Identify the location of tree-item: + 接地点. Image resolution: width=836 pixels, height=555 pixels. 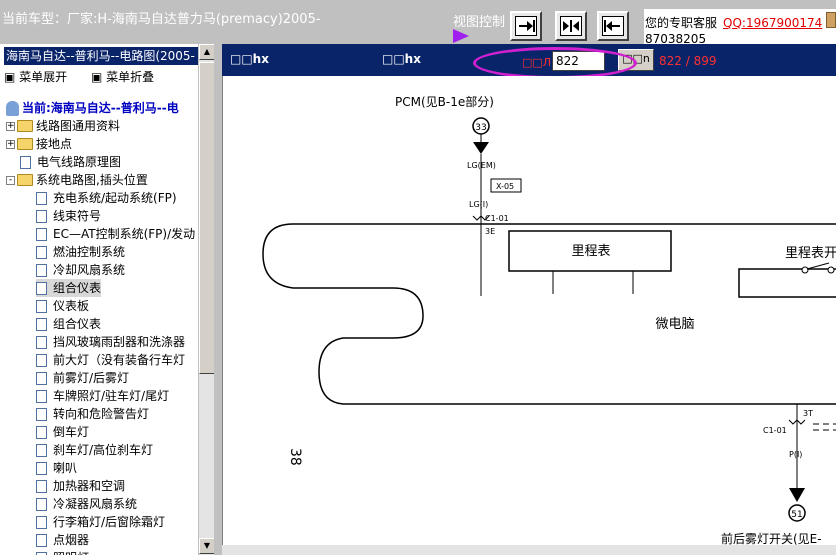
(39, 144).